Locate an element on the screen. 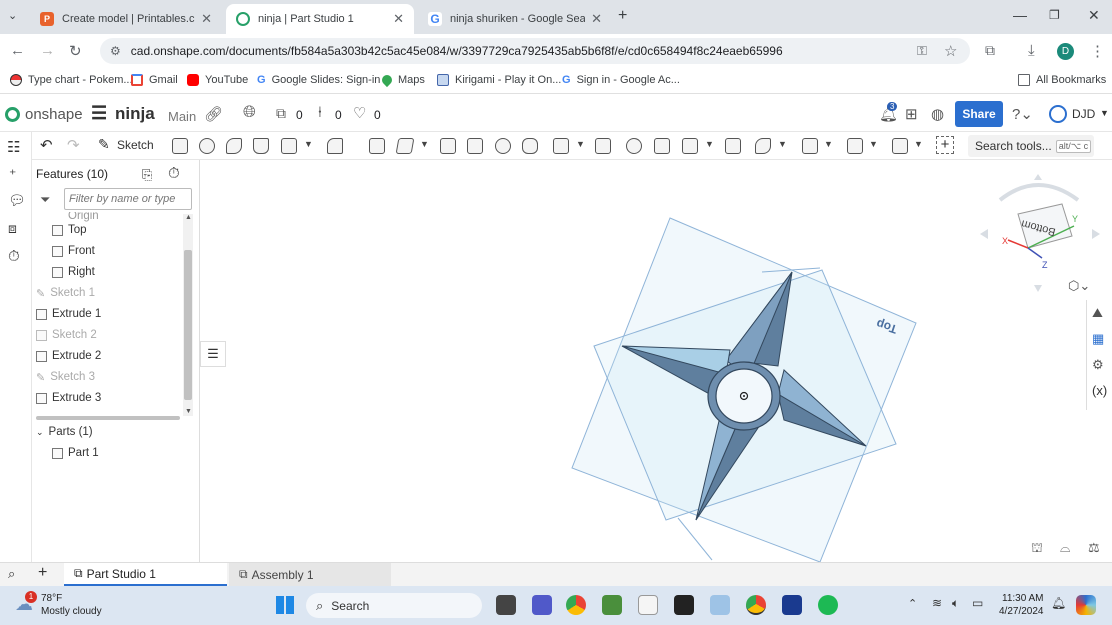  maximize-icon: ❐ is located at coordinates (1054, 15).